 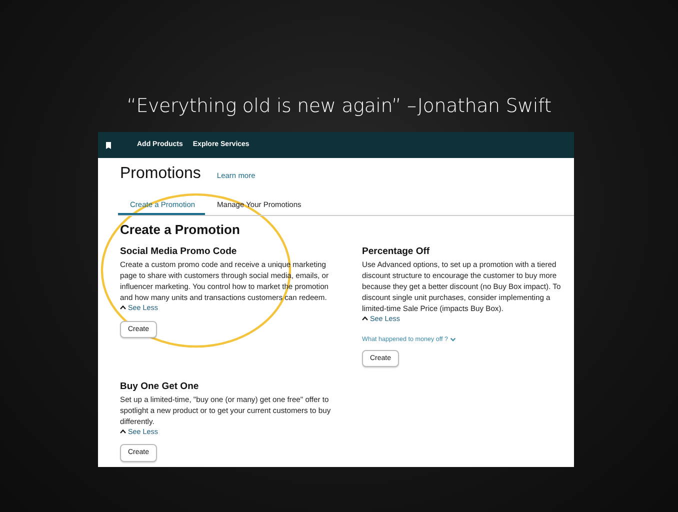 What do you see at coordinates (180, 230) in the screenshot?
I see `section-title: Create a Promotion` at bounding box center [180, 230].